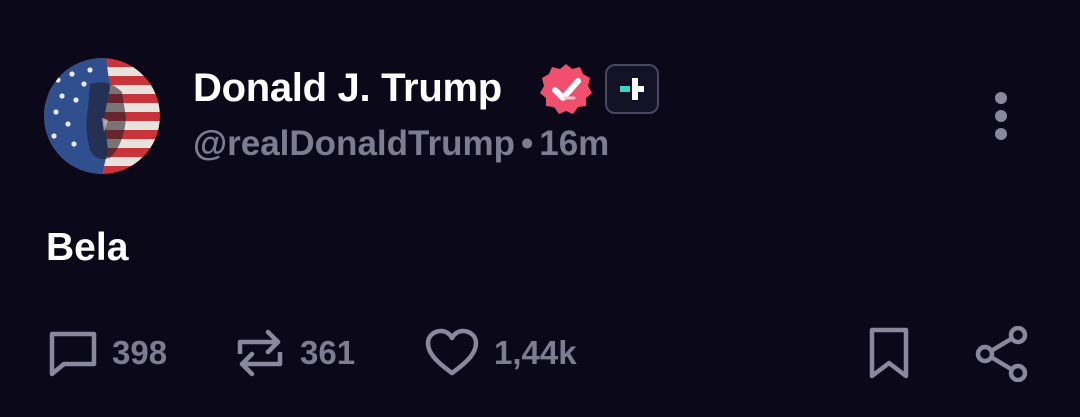 The width and height of the screenshot is (1080, 417). I want to click on share-icon, so click(1001, 354).